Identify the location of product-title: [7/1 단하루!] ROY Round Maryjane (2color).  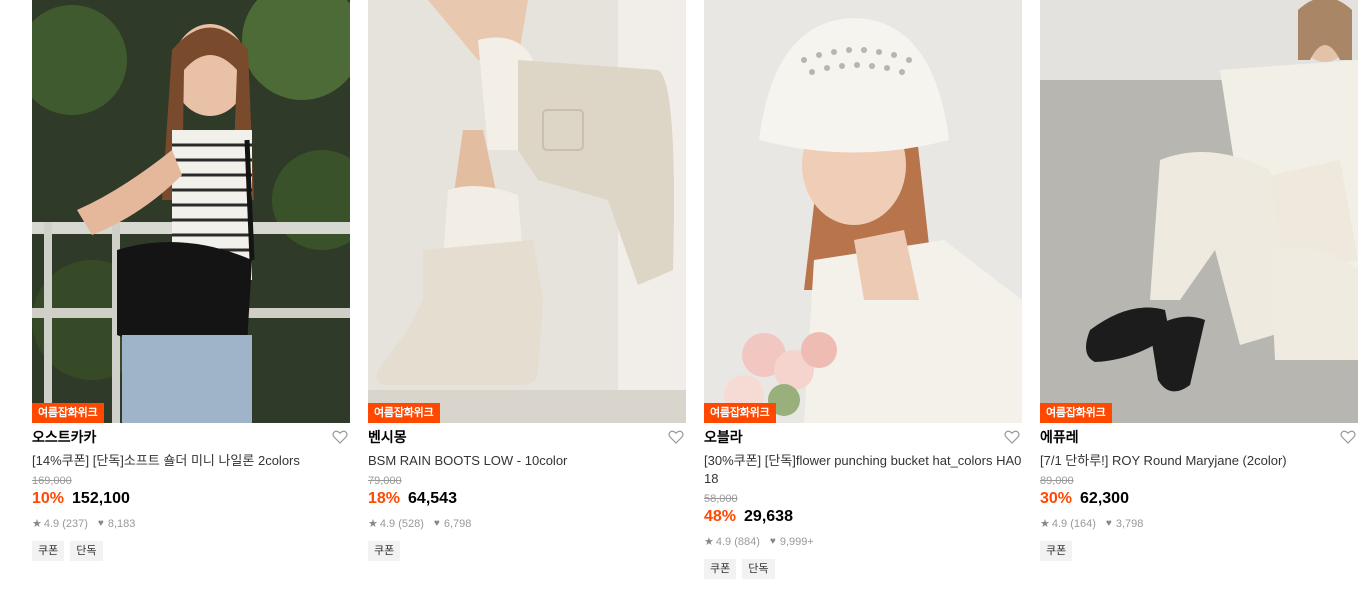
(1199, 461).